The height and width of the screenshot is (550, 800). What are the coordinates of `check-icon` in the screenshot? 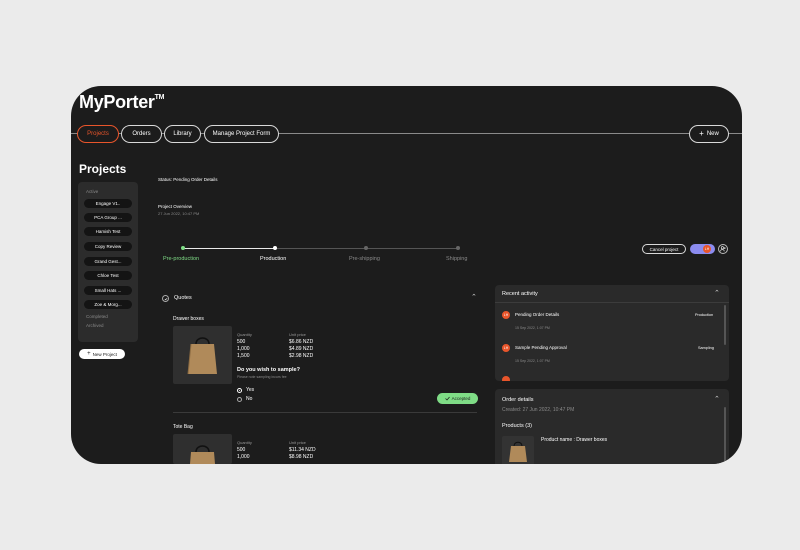 It's located at (447, 398).